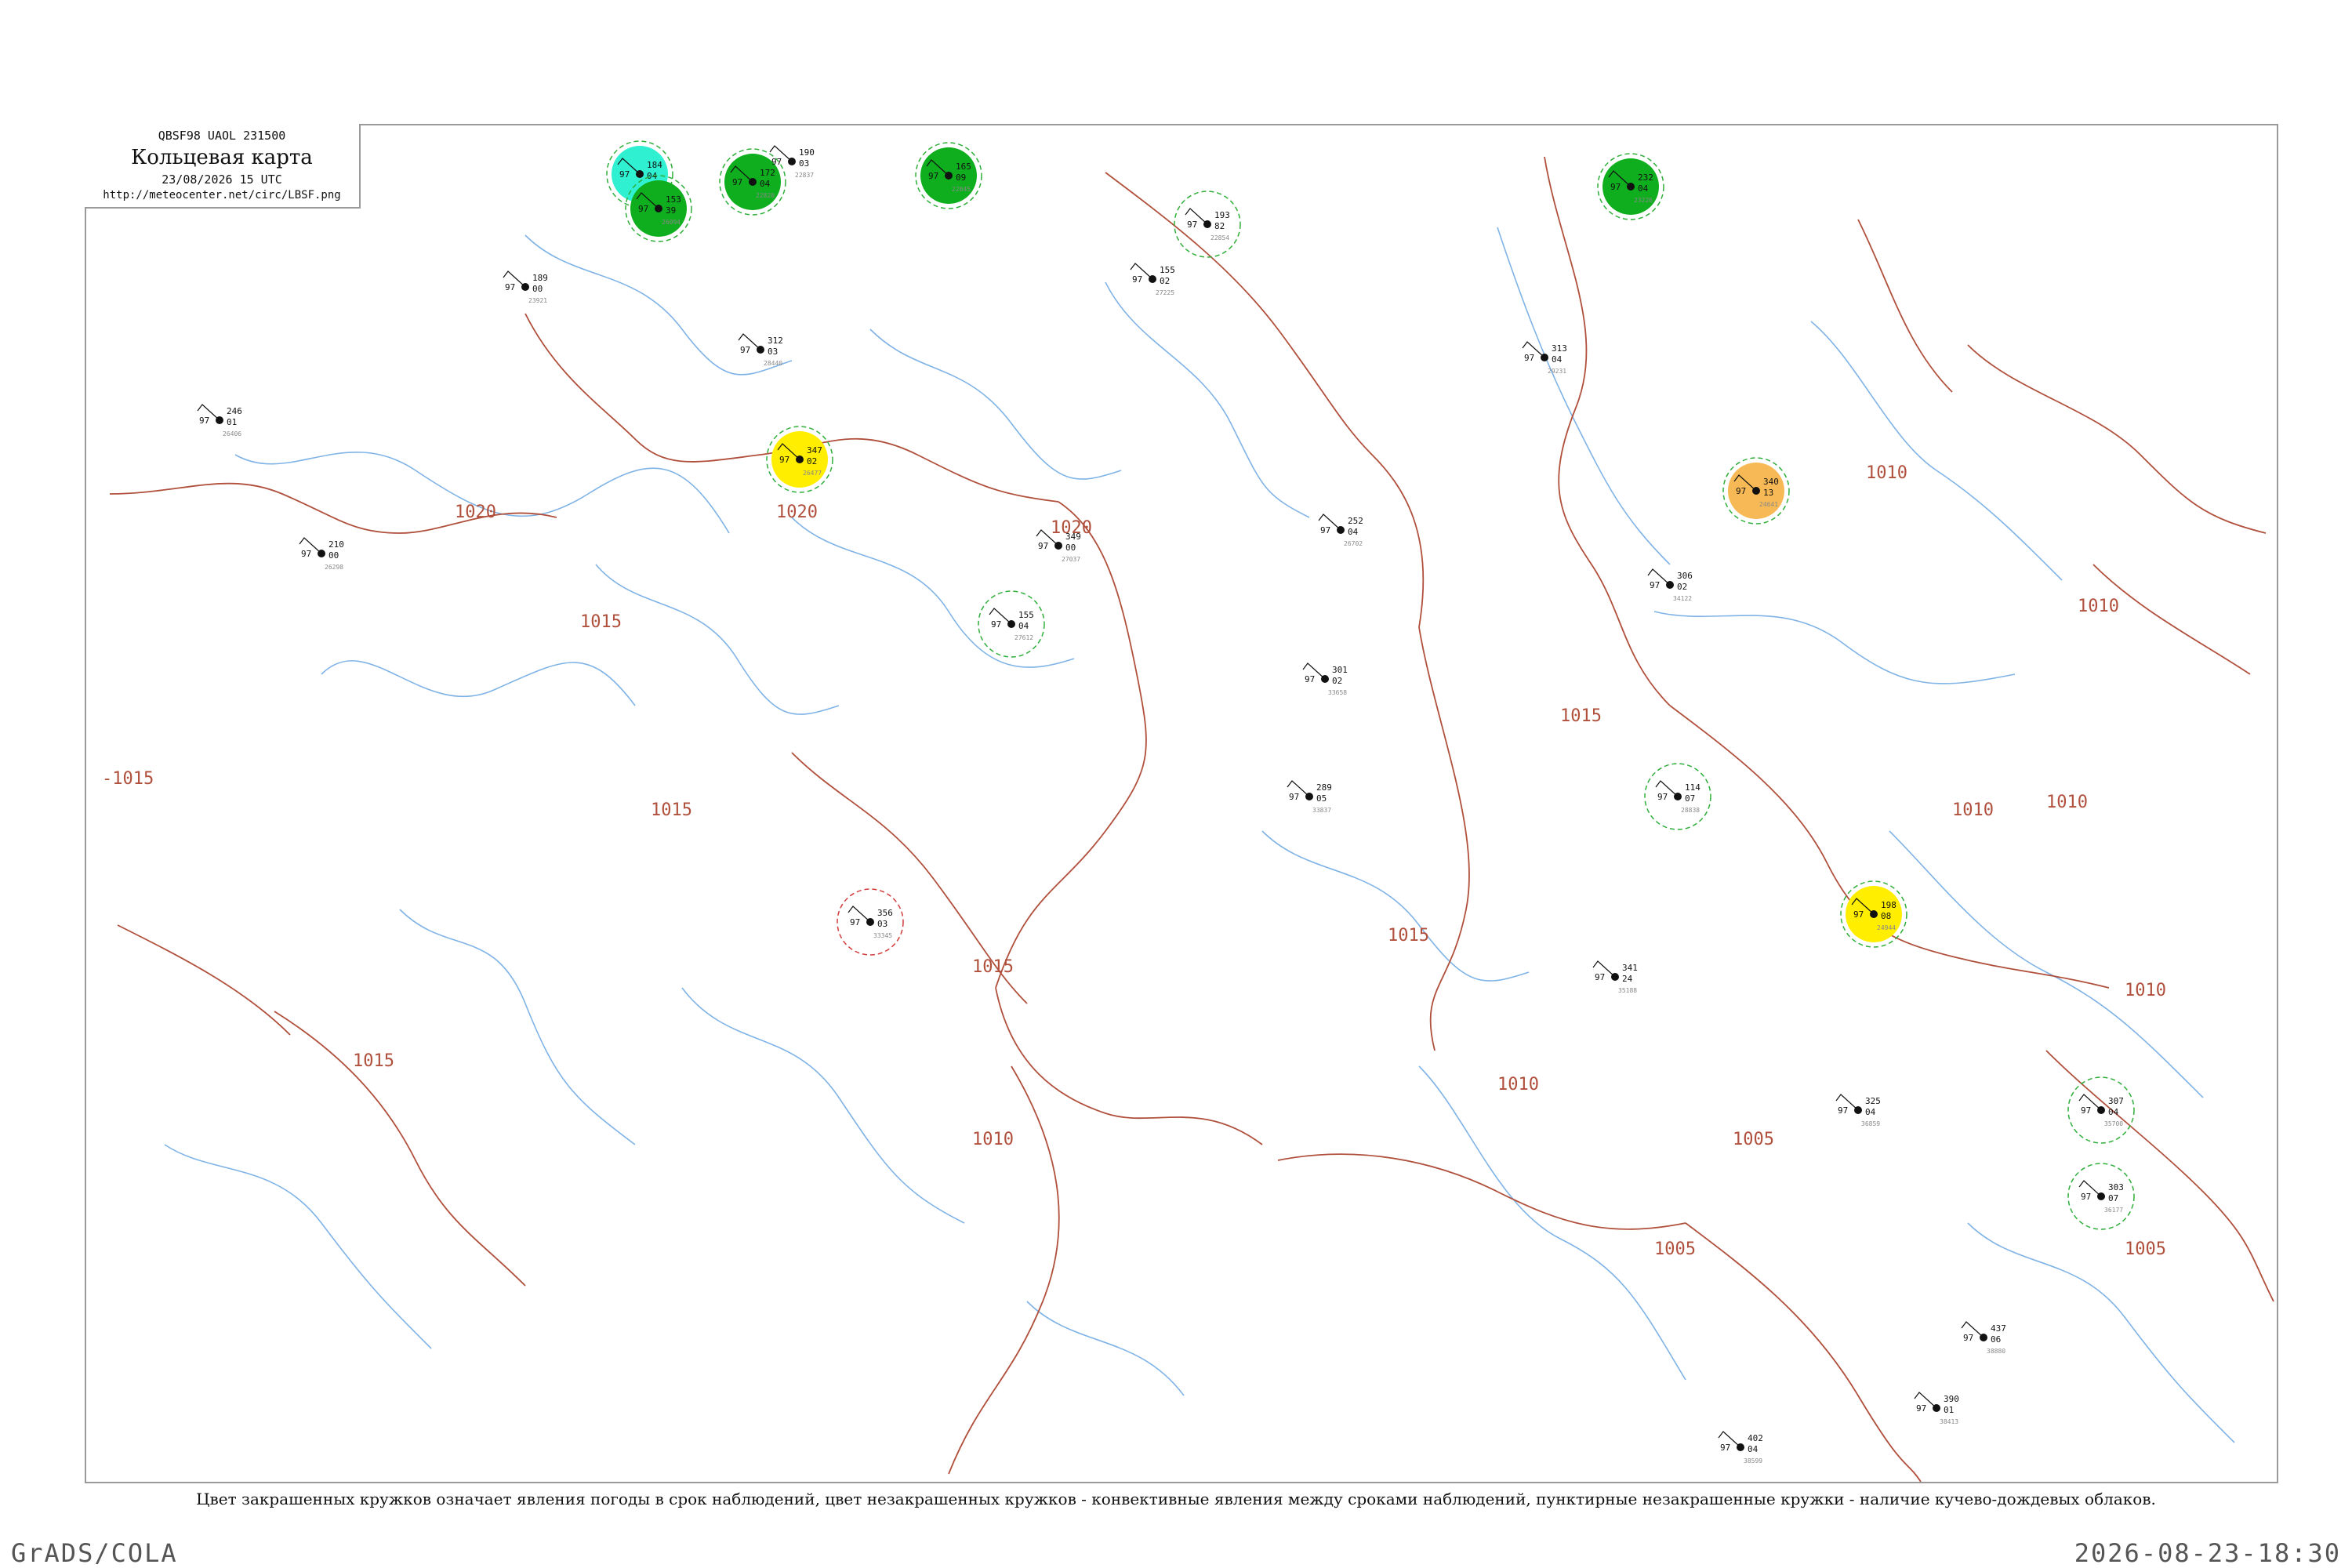 The height and width of the screenshot is (1568, 2352). What do you see at coordinates (1756, 491) in the screenshot?
I see `station-plot: 340 97 13 24641` at bounding box center [1756, 491].